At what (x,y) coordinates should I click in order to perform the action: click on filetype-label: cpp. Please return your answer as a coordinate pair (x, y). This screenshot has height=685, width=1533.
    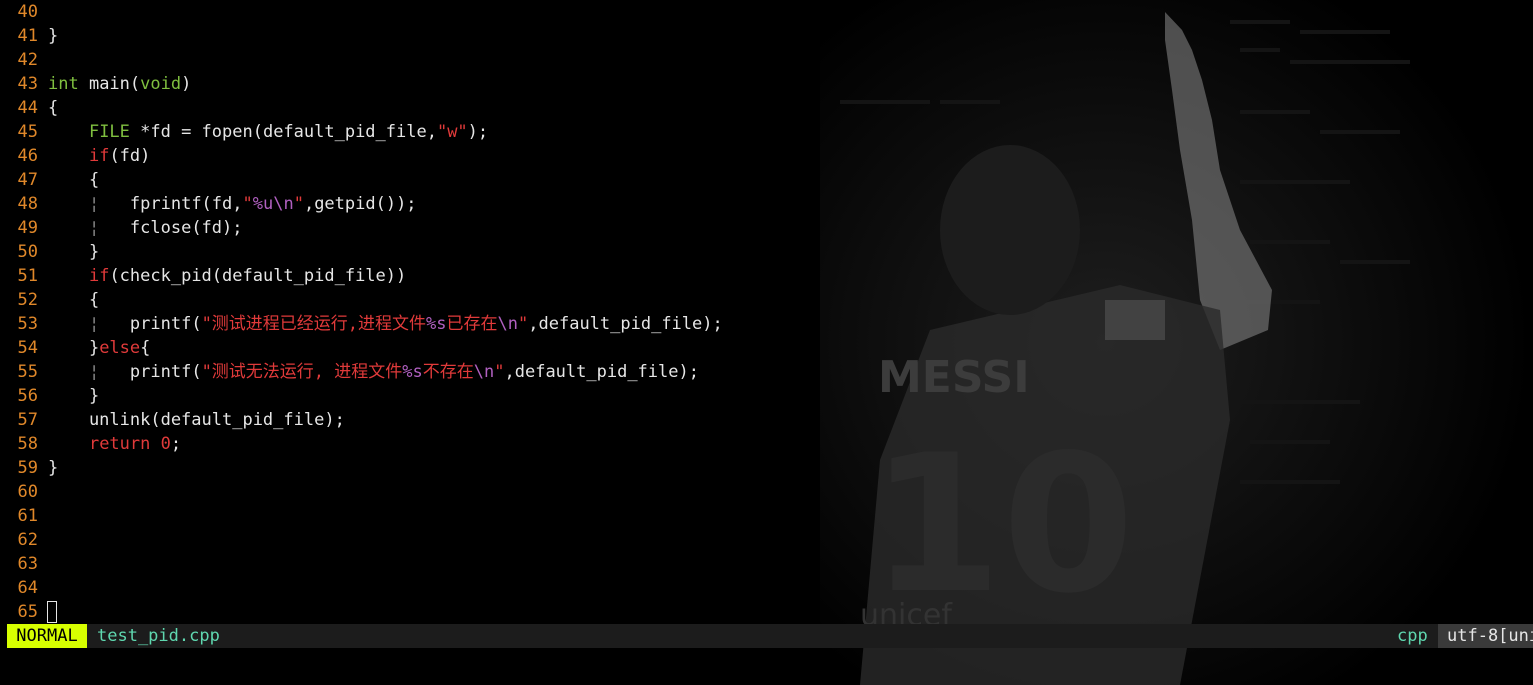
    Looking at the image, I should click on (1412, 636).